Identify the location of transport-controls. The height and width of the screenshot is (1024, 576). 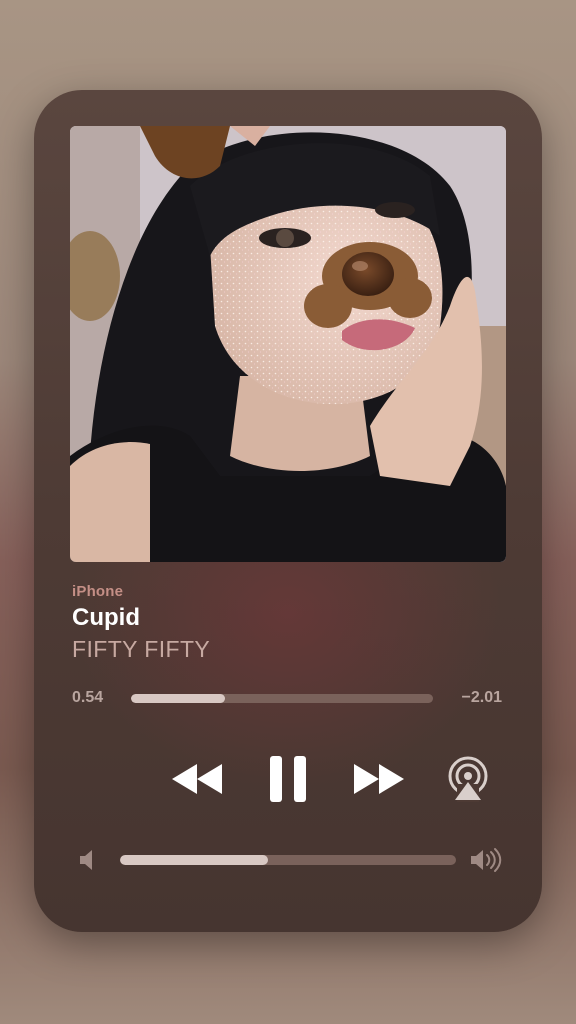
(288, 780).